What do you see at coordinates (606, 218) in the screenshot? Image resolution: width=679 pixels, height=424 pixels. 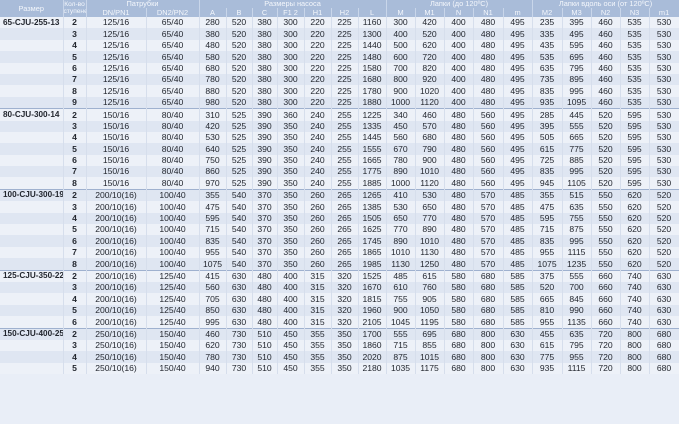 I see `table-cell: 550` at bounding box center [606, 218].